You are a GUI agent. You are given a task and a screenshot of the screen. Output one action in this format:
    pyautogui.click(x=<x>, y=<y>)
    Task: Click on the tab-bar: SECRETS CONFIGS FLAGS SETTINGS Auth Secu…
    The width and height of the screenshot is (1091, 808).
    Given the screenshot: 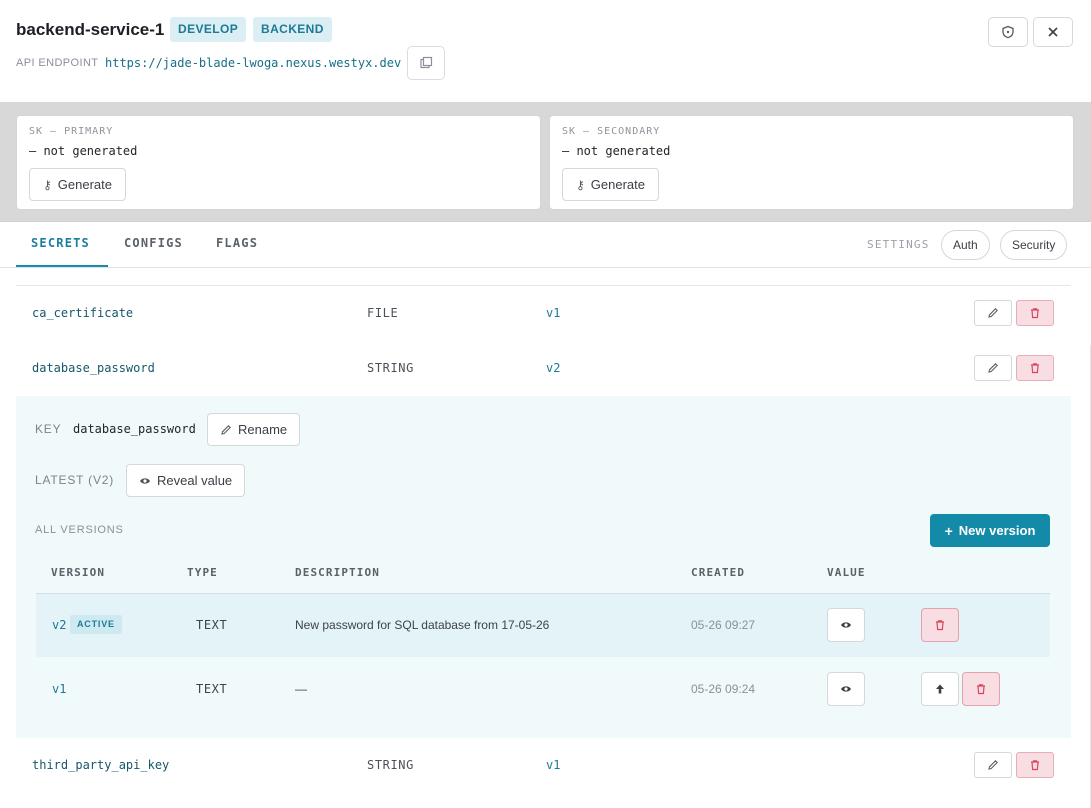 What is the action you would take?
    pyautogui.click(x=545, y=245)
    